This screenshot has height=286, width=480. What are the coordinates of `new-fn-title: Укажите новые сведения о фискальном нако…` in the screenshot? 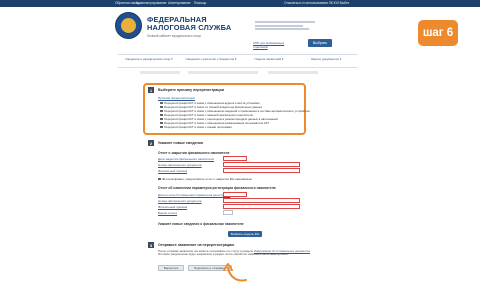 It's located at (201, 224).